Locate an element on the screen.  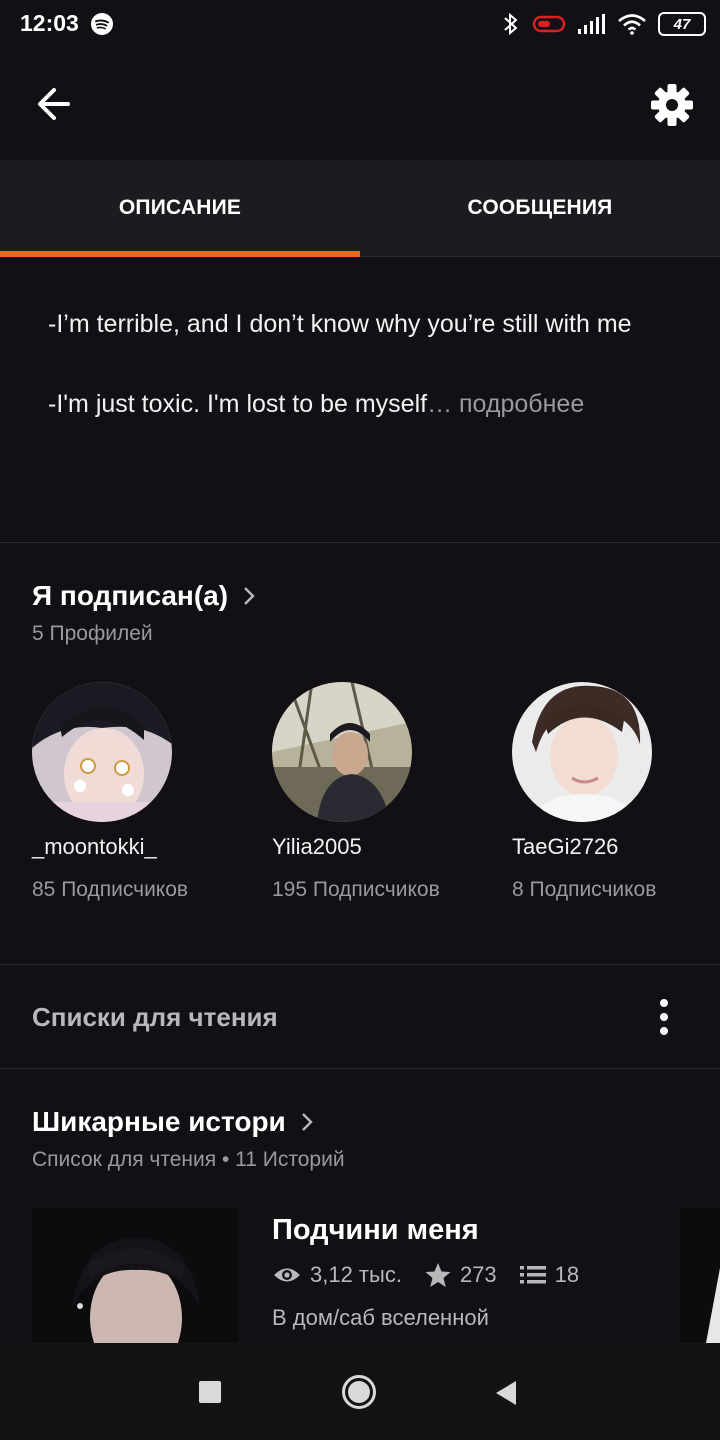
signal-icon is located at coordinates (591, 24).